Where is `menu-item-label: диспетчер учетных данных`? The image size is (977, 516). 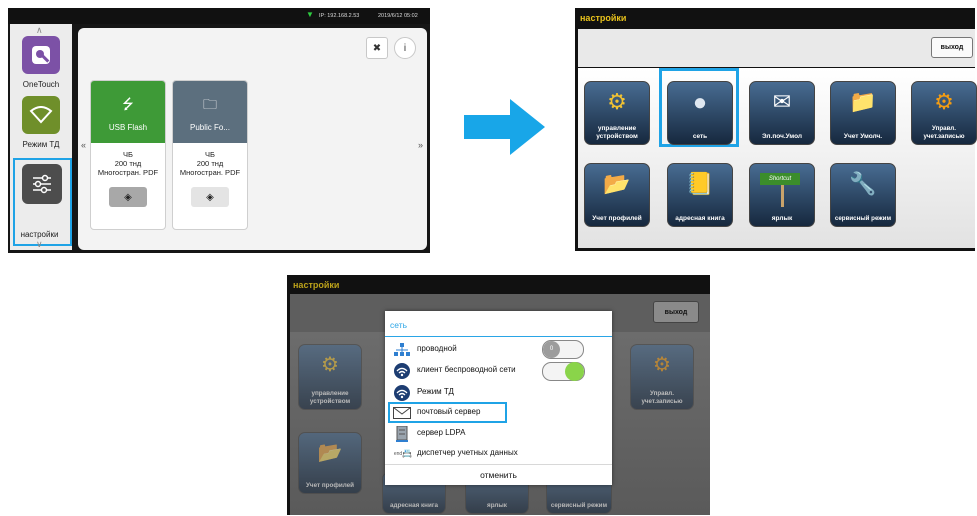
menu-item-label: диспетчер учетных данных is located at coordinates (467, 452).